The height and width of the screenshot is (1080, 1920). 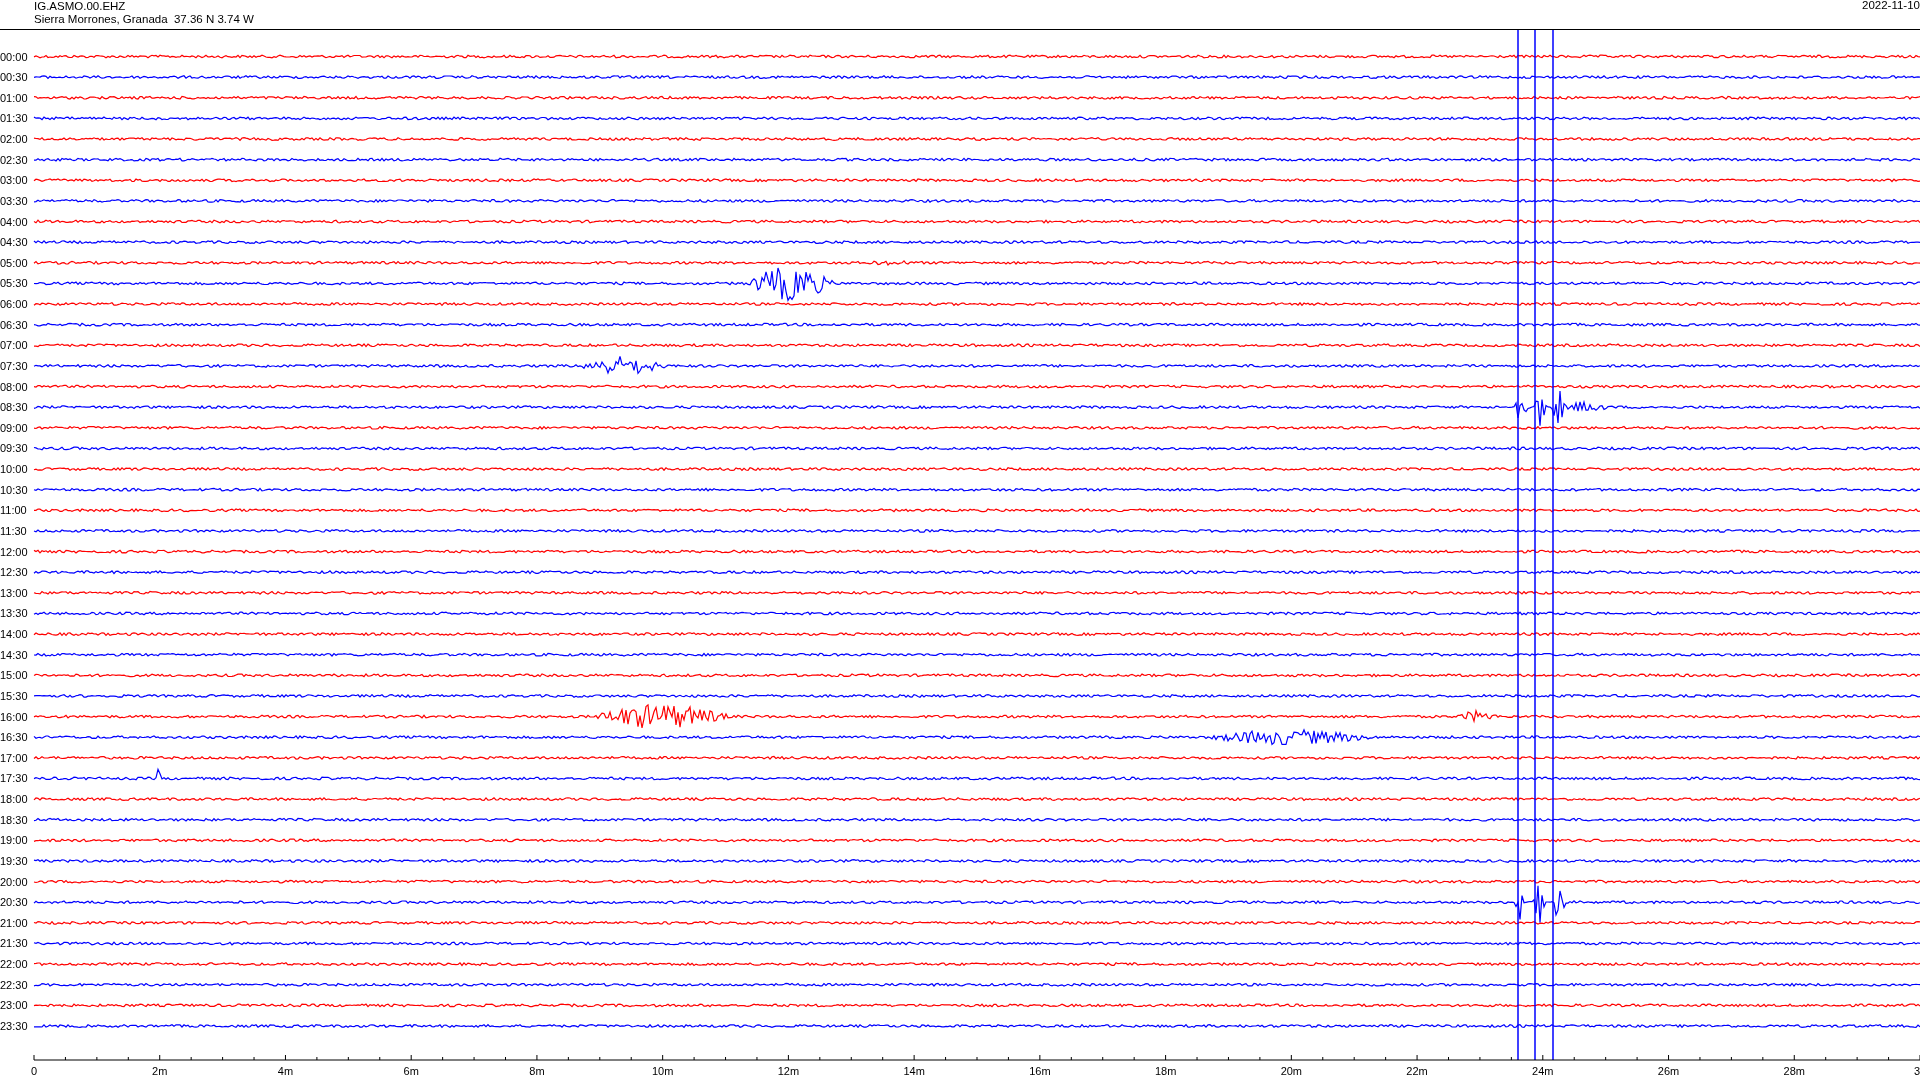 I want to click on axis-tick-label: 22m, so click(x=1417, y=1071).